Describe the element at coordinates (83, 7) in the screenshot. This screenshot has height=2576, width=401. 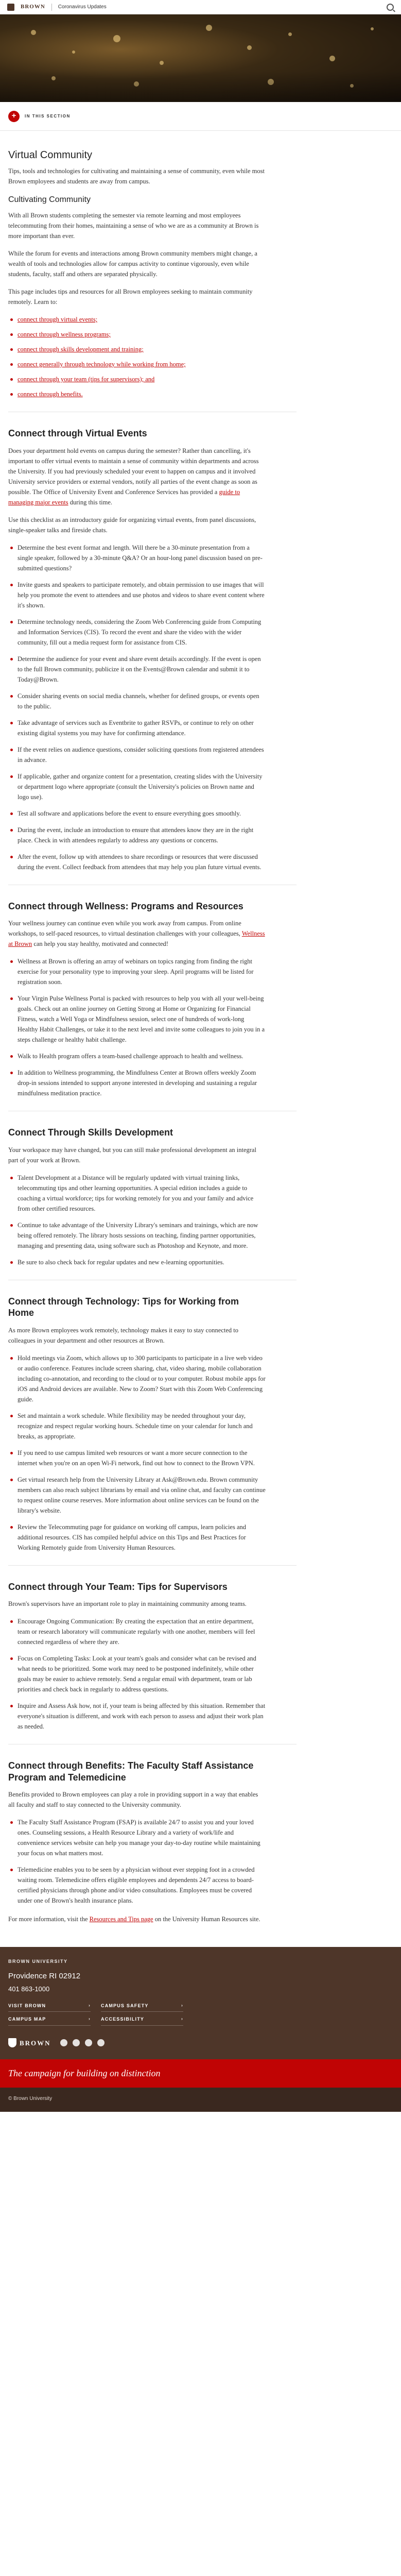
I see `breadcrumb: Coronavirus Updates` at that location.